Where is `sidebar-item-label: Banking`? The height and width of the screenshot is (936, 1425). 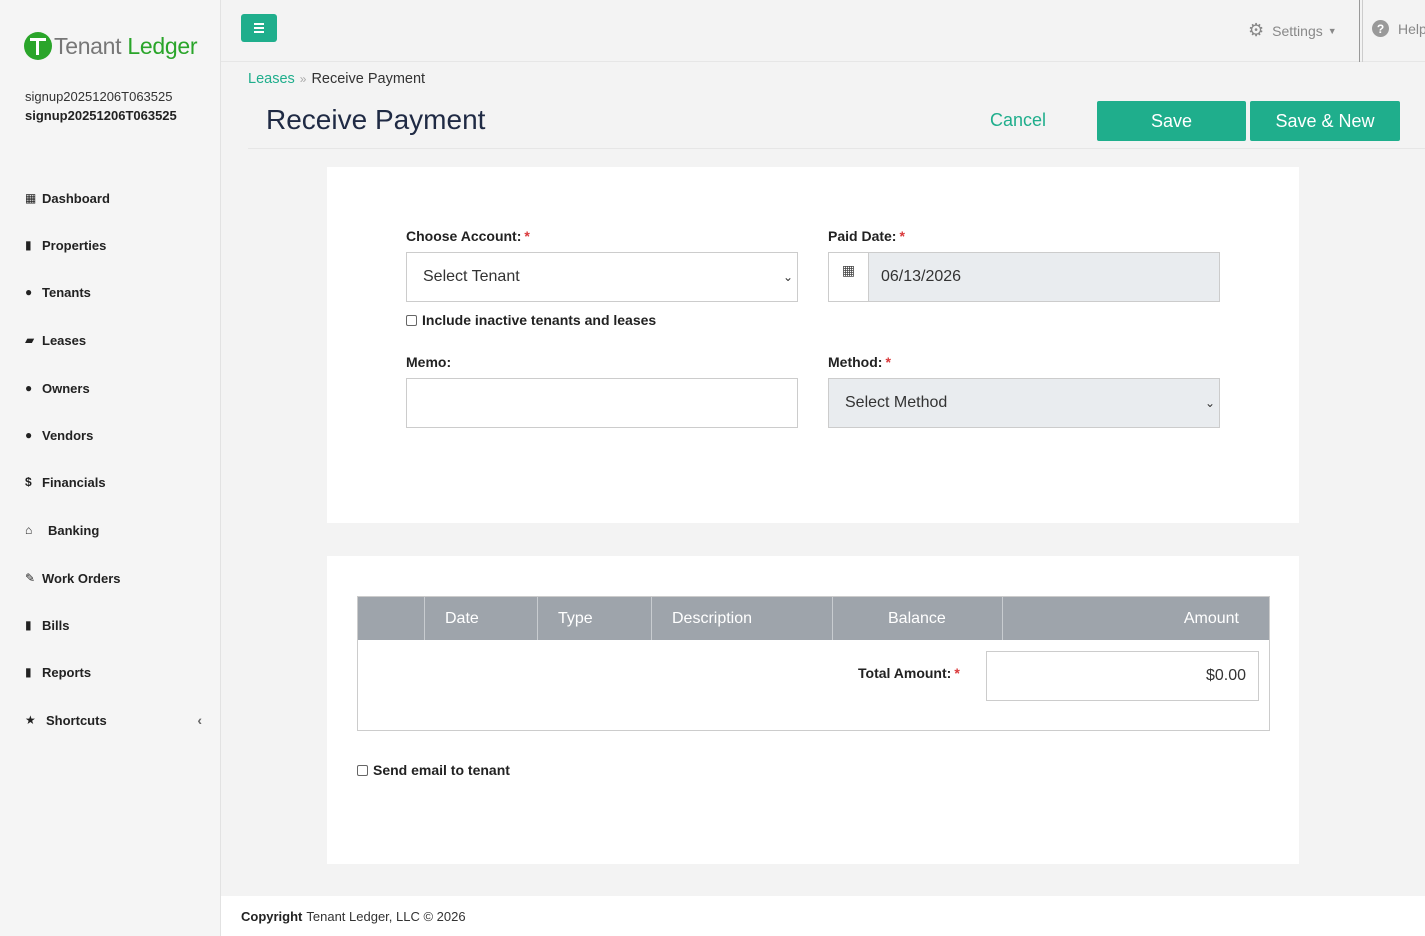 sidebar-item-label: Banking is located at coordinates (74, 530).